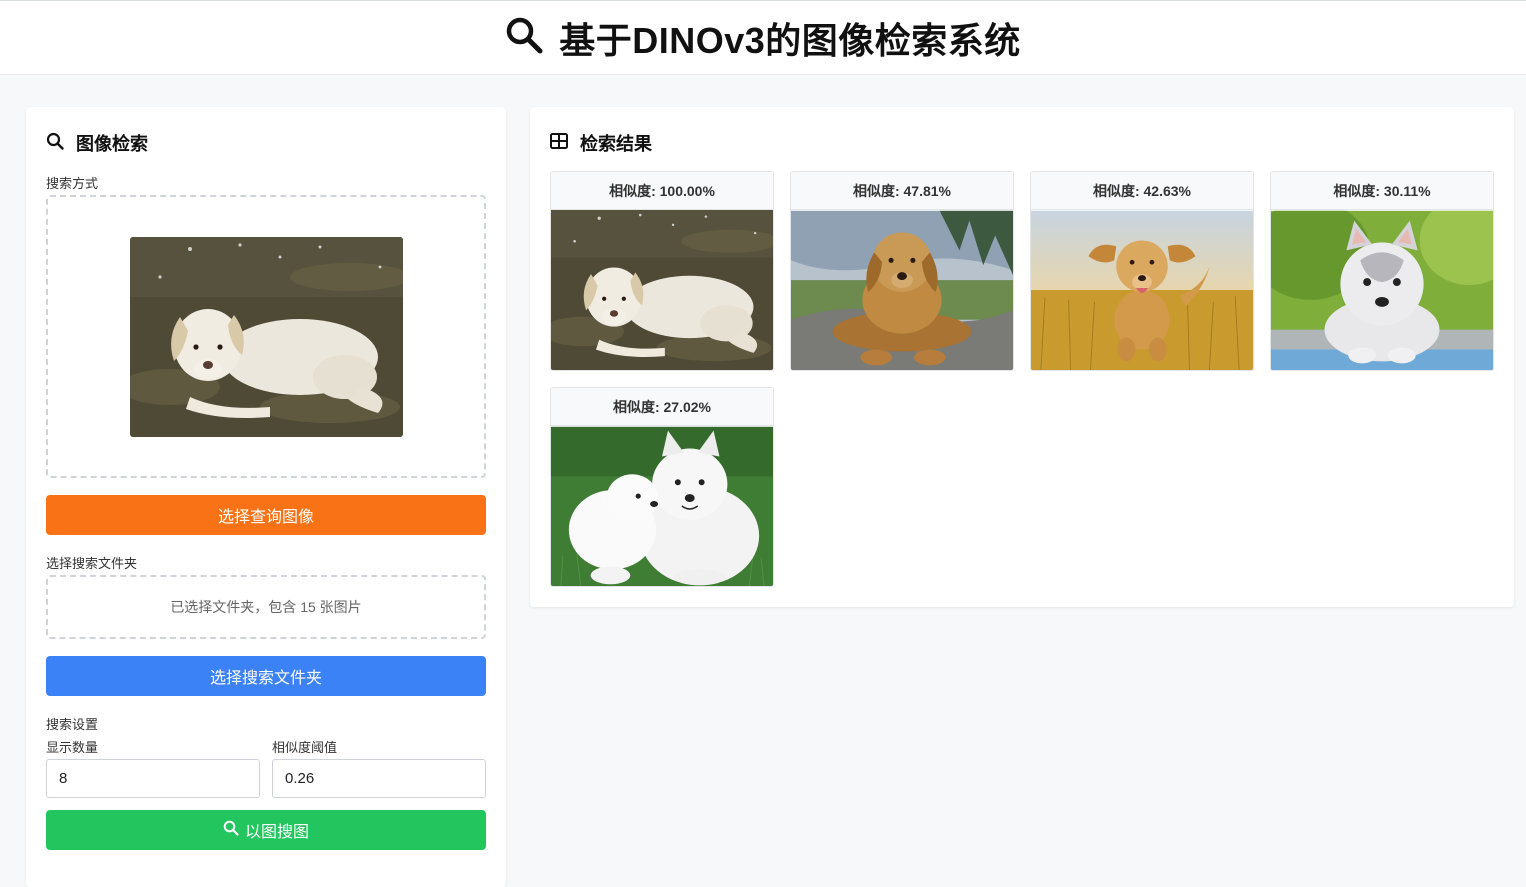 This screenshot has height=887, width=1526. What do you see at coordinates (276, 832) in the screenshot?
I see `search-by-image-label: 以图搜图` at bounding box center [276, 832].